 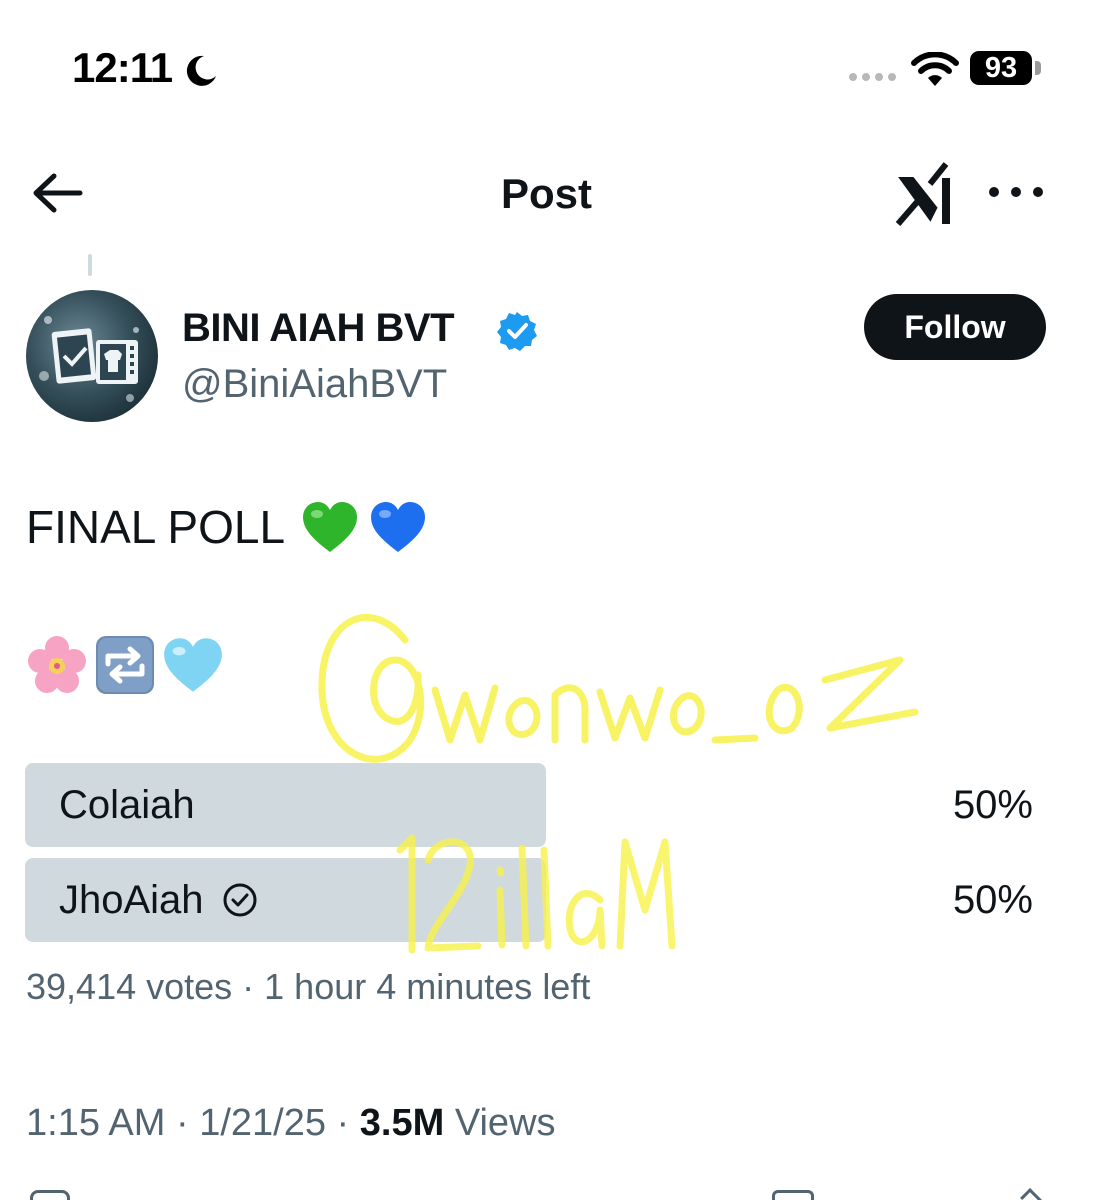 What do you see at coordinates (427, 986) in the screenshot?
I see `poll-time-left: 1 hour 4 minutes left` at bounding box center [427, 986].